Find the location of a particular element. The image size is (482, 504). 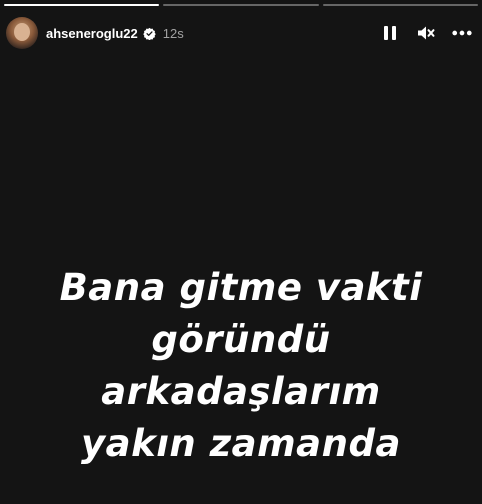

time-ago: 12s is located at coordinates (173, 33).